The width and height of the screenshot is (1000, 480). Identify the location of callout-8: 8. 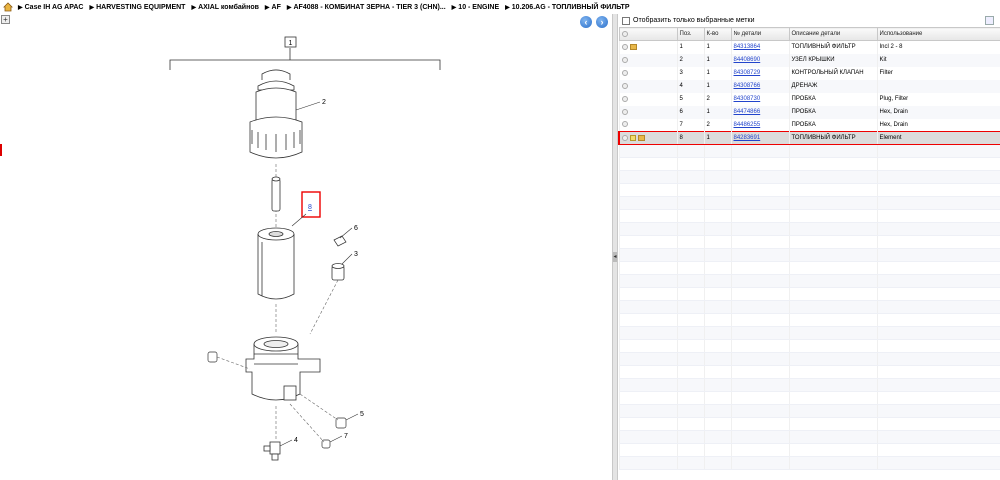
(310, 207).